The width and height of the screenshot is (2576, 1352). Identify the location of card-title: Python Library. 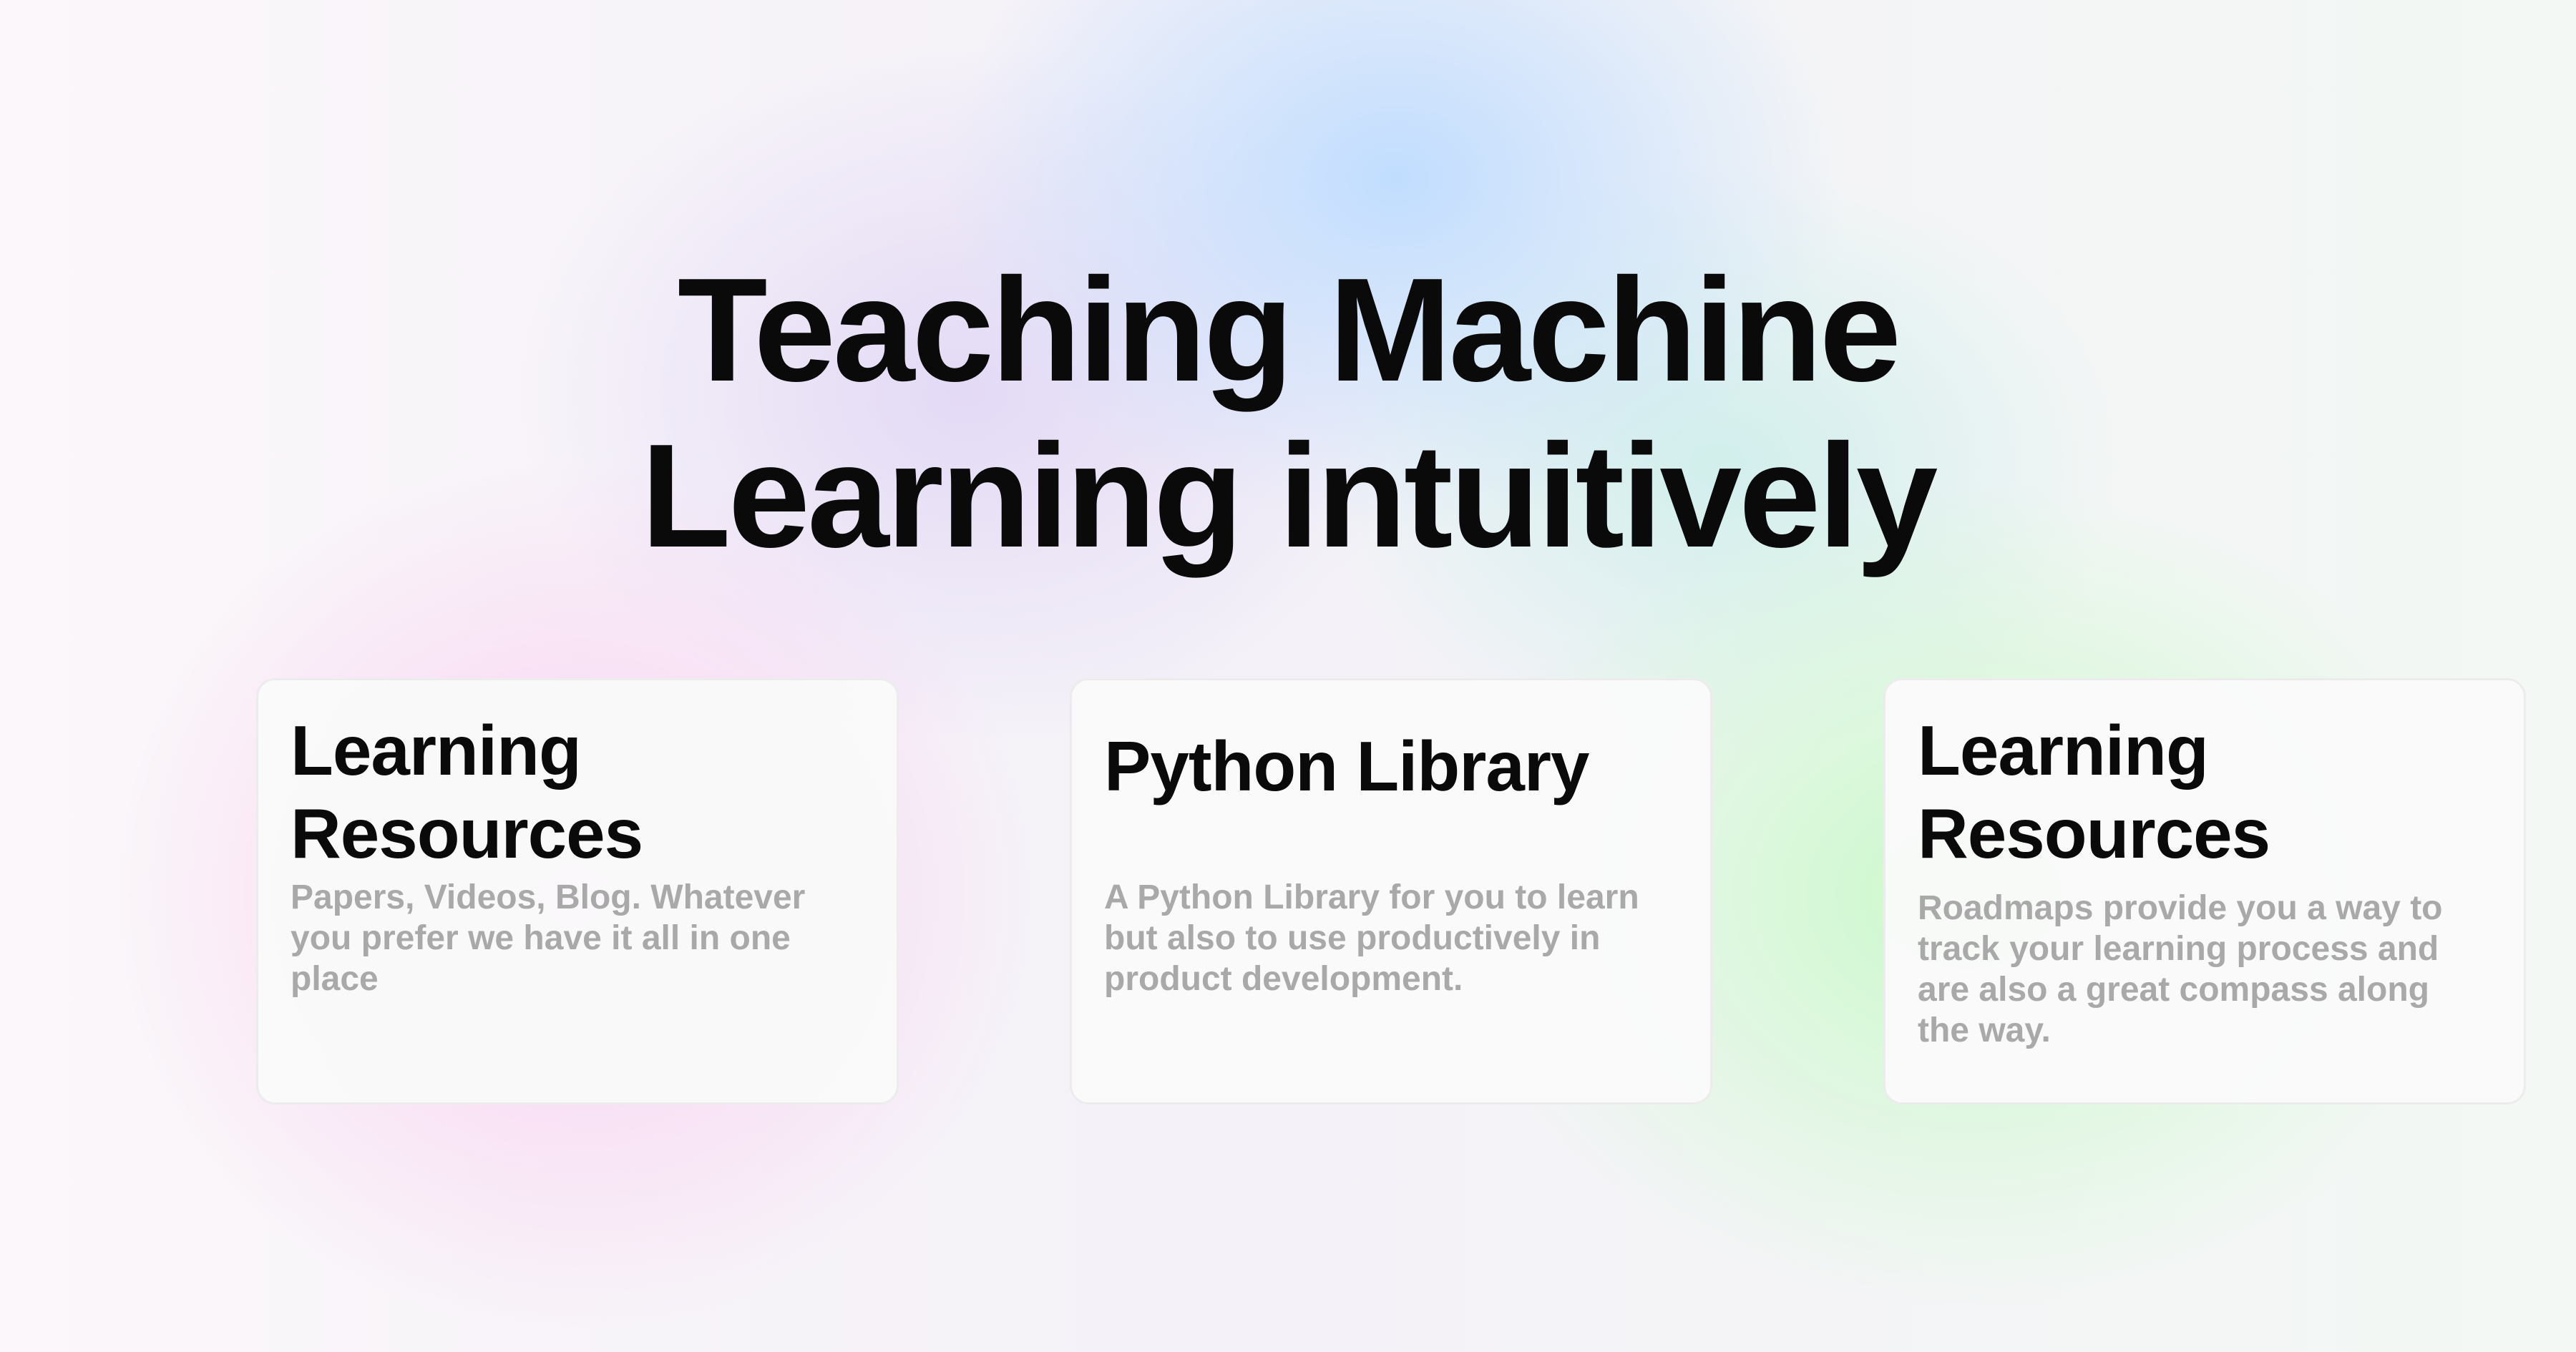
(1347, 766).